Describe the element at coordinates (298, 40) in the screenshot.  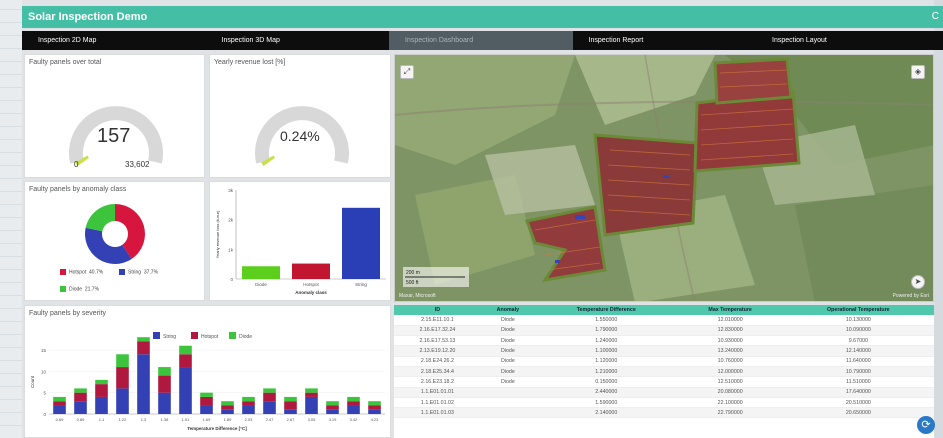
I see `tab-inspection-3d-map: Inspection 3D Map` at that location.